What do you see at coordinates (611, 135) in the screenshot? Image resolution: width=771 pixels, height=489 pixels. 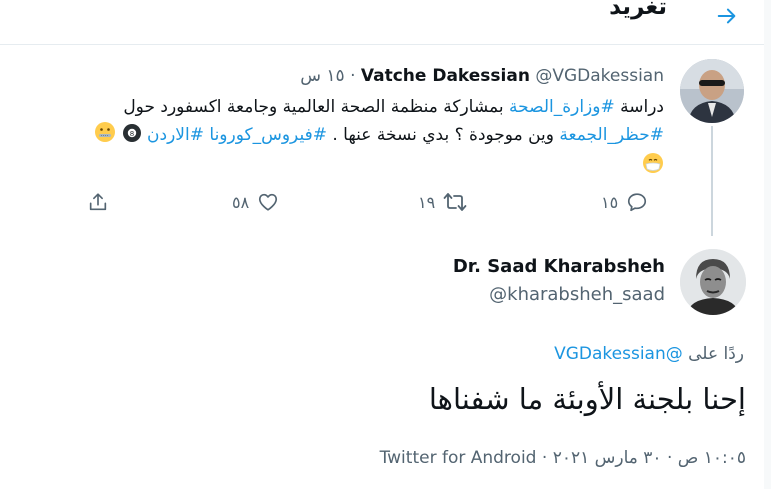 I see `hashtag-link: #حظر_الجمعة` at bounding box center [611, 135].